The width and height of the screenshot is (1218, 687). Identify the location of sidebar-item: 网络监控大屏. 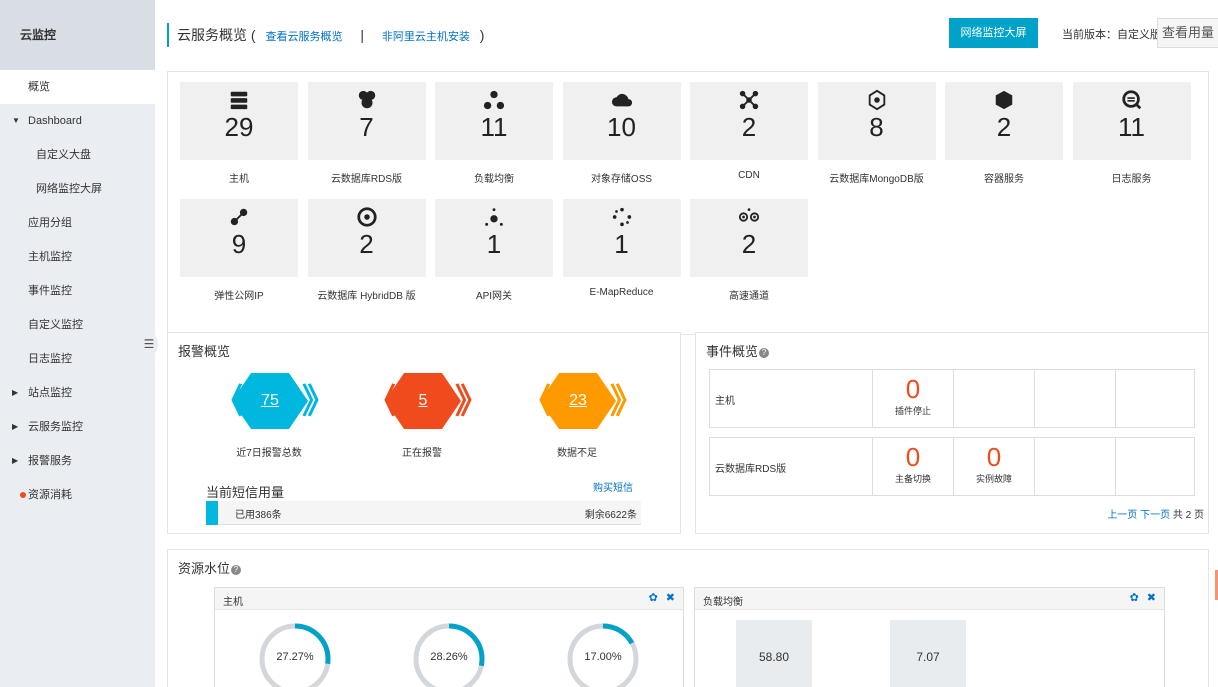
(77, 189).